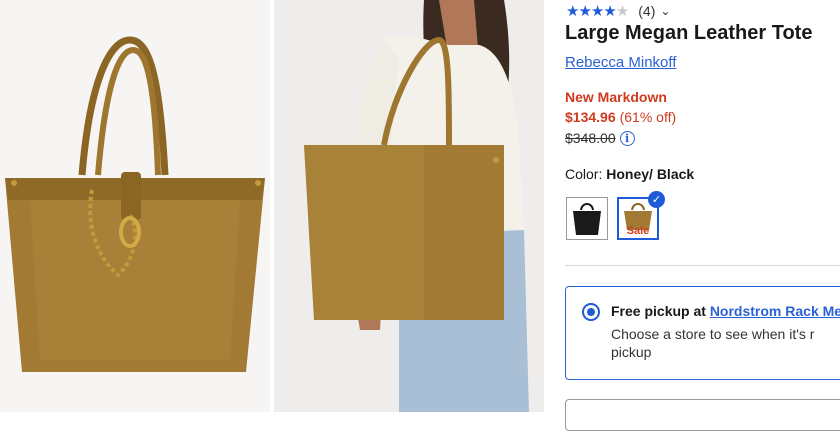 Image resolution: width=840 pixels, height=431 pixels. Describe the element at coordinates (627, 138) in the screenshot. I see `info-icon: i` at that location.